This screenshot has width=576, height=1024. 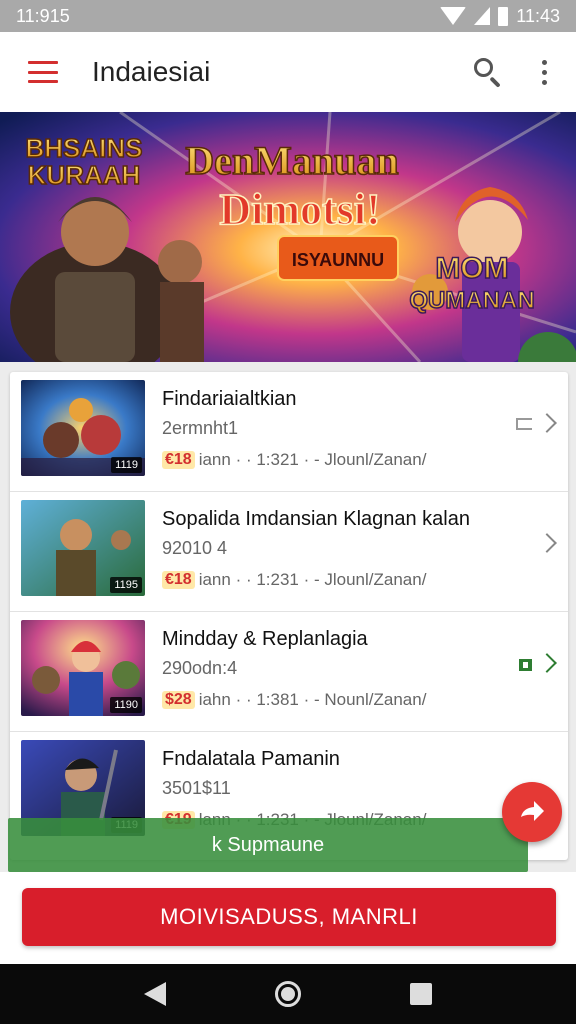 What do you see at coordinates (299, 209) in the screenshot?
I see `banner-headline-line2: Dimotsi!` at bounding box center [299, 209].